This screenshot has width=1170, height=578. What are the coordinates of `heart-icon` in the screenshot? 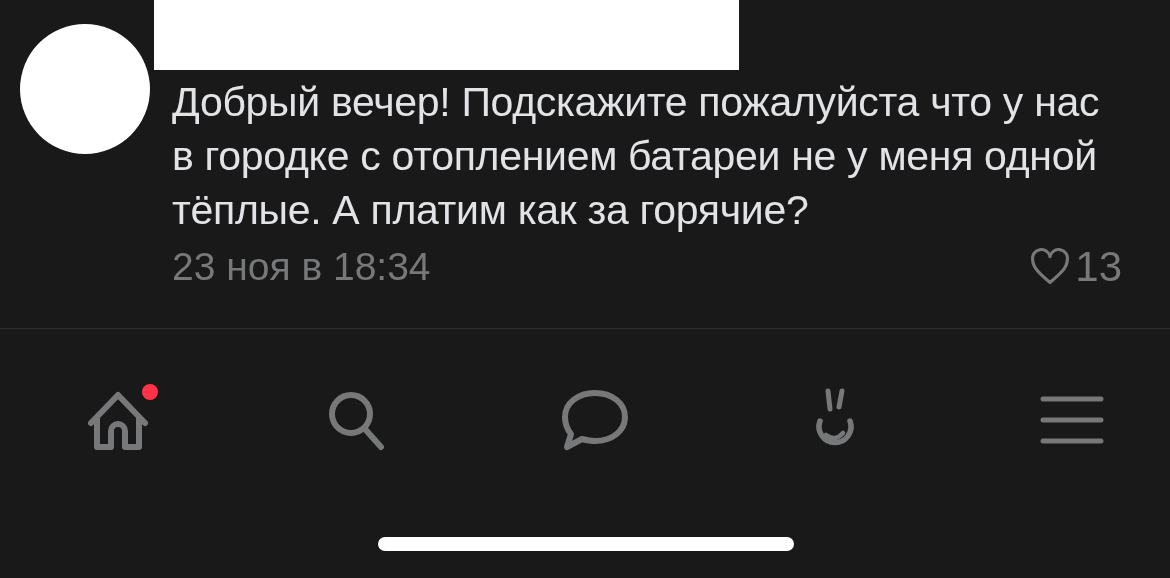 It's located at (1050, 267).